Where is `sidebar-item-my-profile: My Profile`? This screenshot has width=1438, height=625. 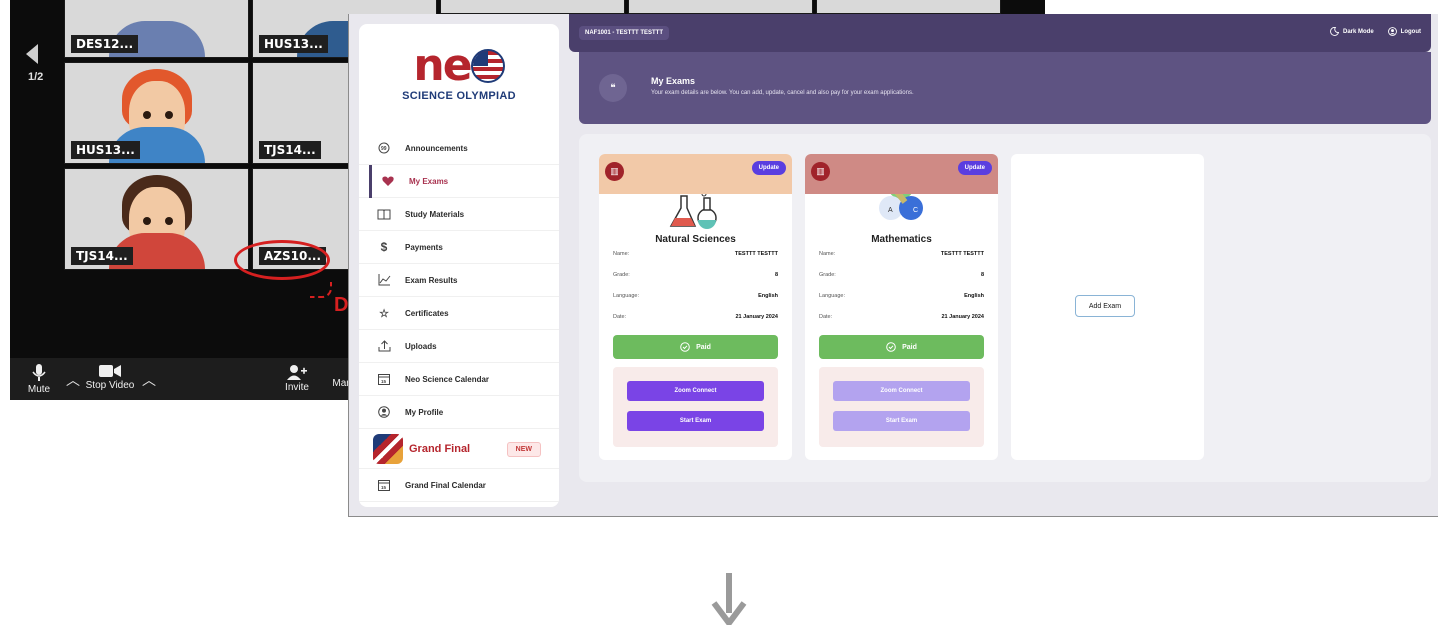 sidebar-item-my-profile: My Profile is located at coordinates (459, 412).